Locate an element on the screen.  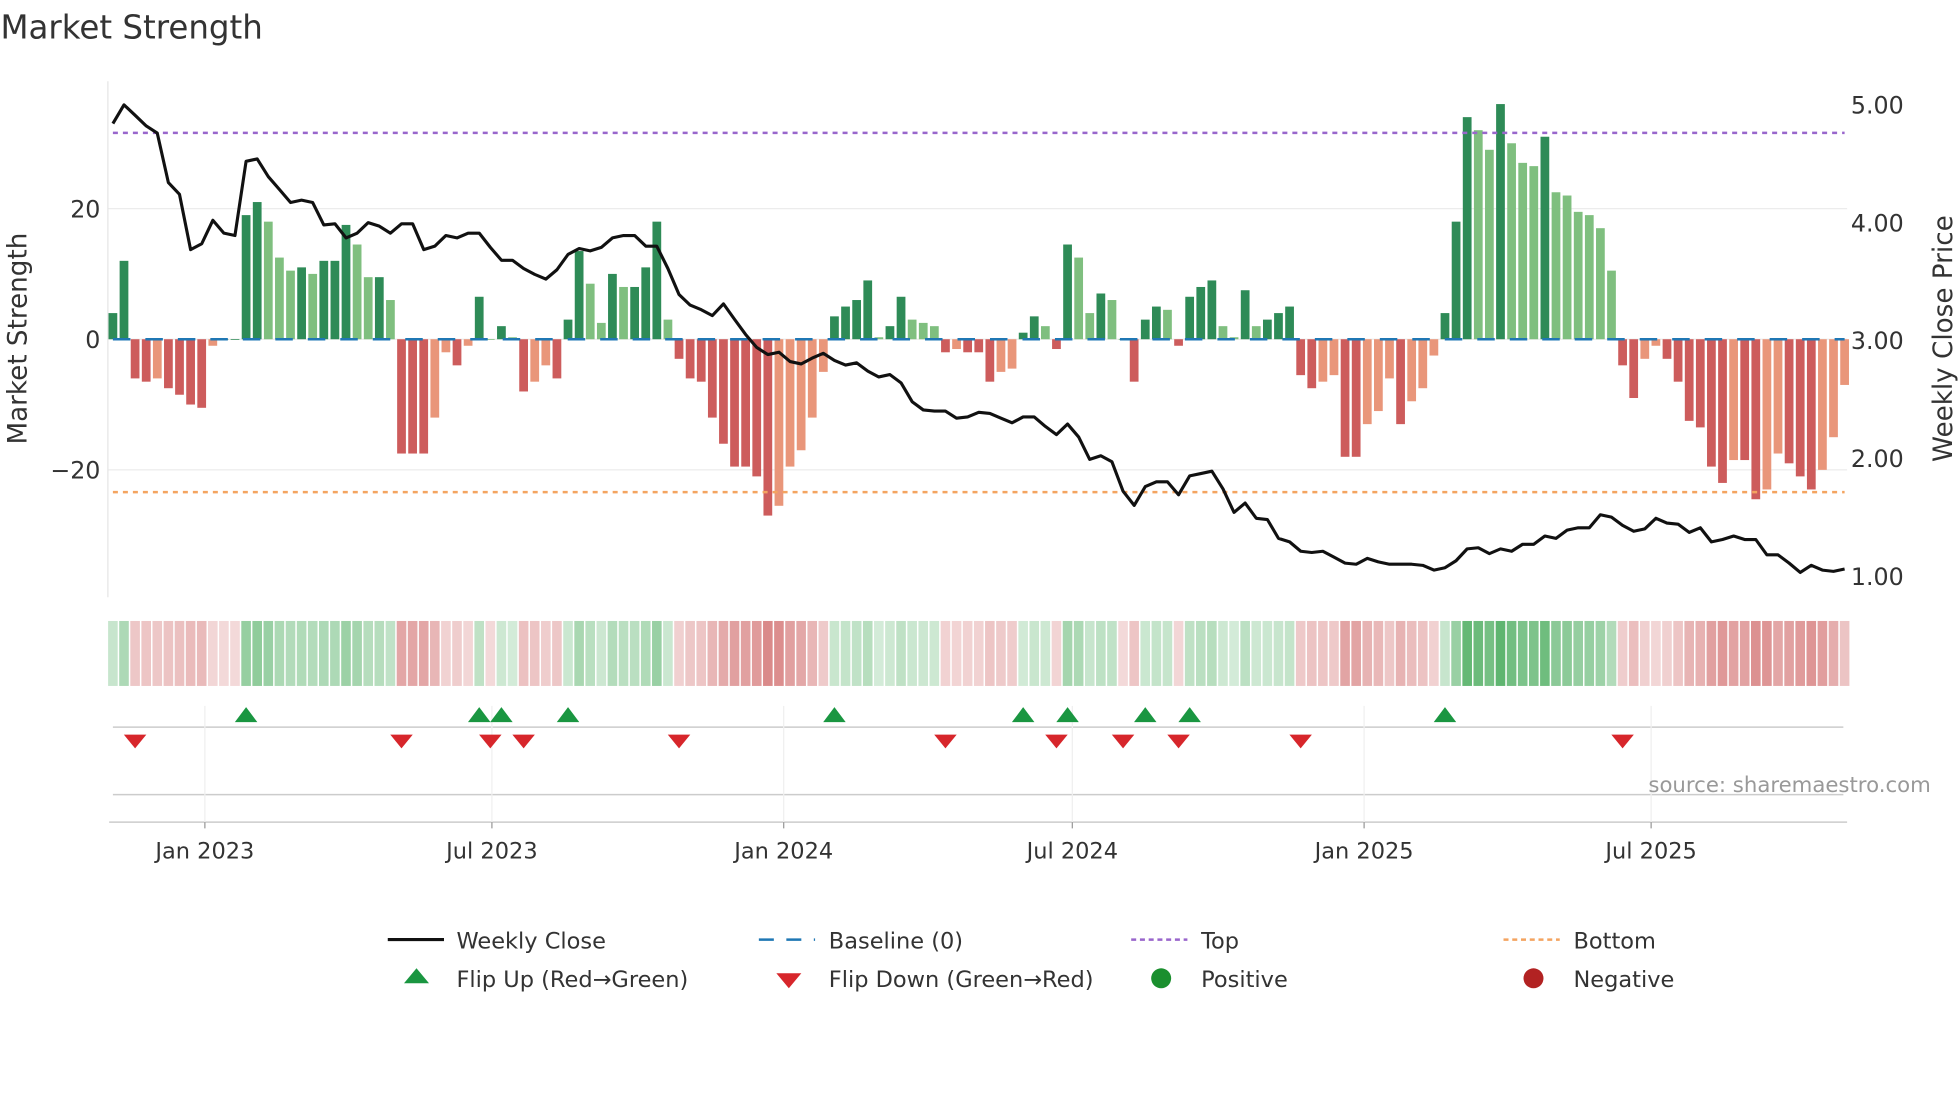
x-tick-label: Jul 2023 is located at coordinates (490, 851).